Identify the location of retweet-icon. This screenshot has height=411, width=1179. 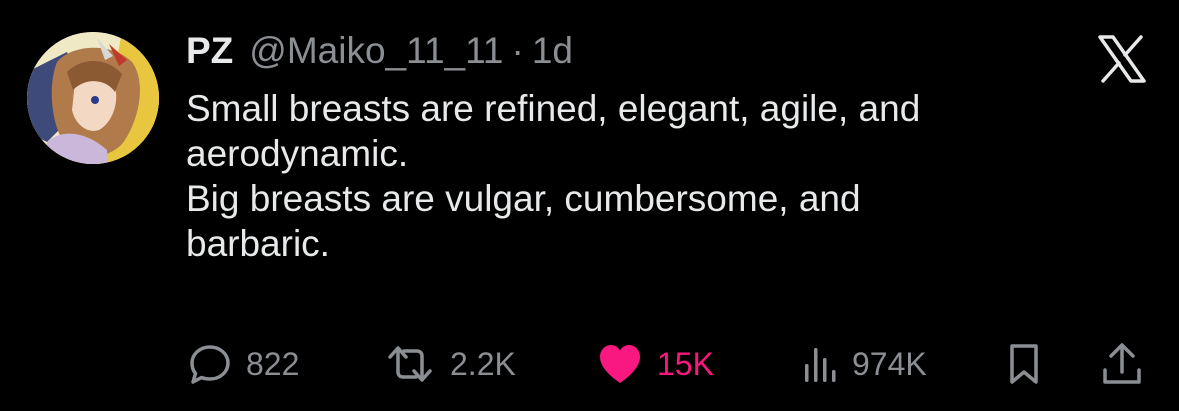
(410, 364).